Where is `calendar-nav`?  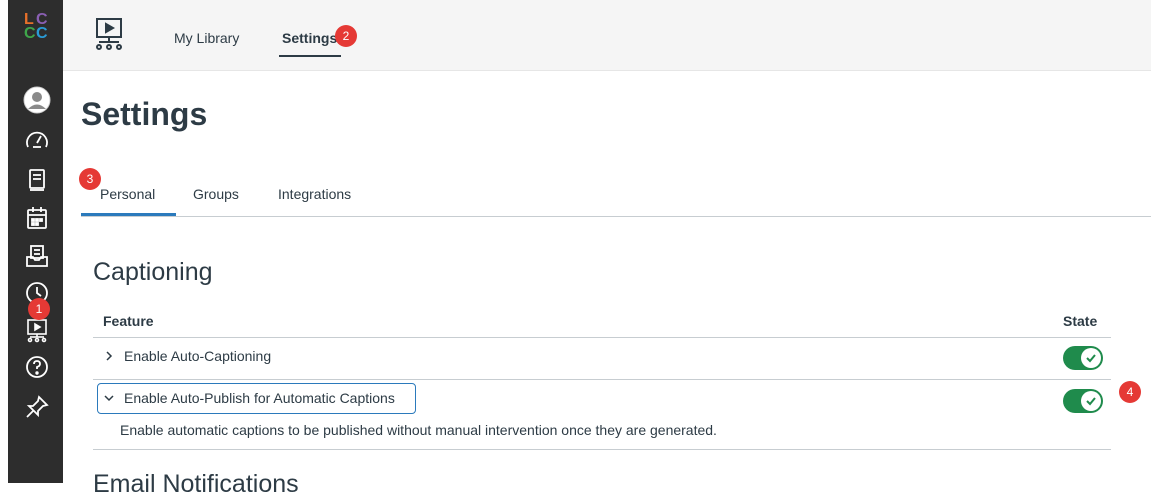
calendar-nav is located at coordinates (37, 218).